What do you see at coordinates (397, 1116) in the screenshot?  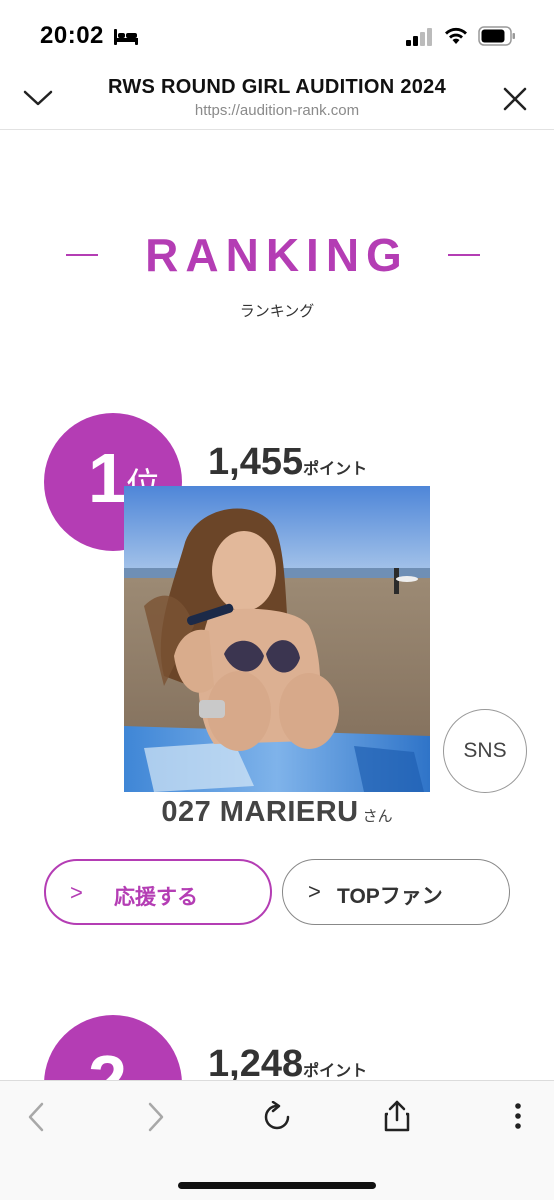 I see `share-icon` at bounding box center [397, 1116].